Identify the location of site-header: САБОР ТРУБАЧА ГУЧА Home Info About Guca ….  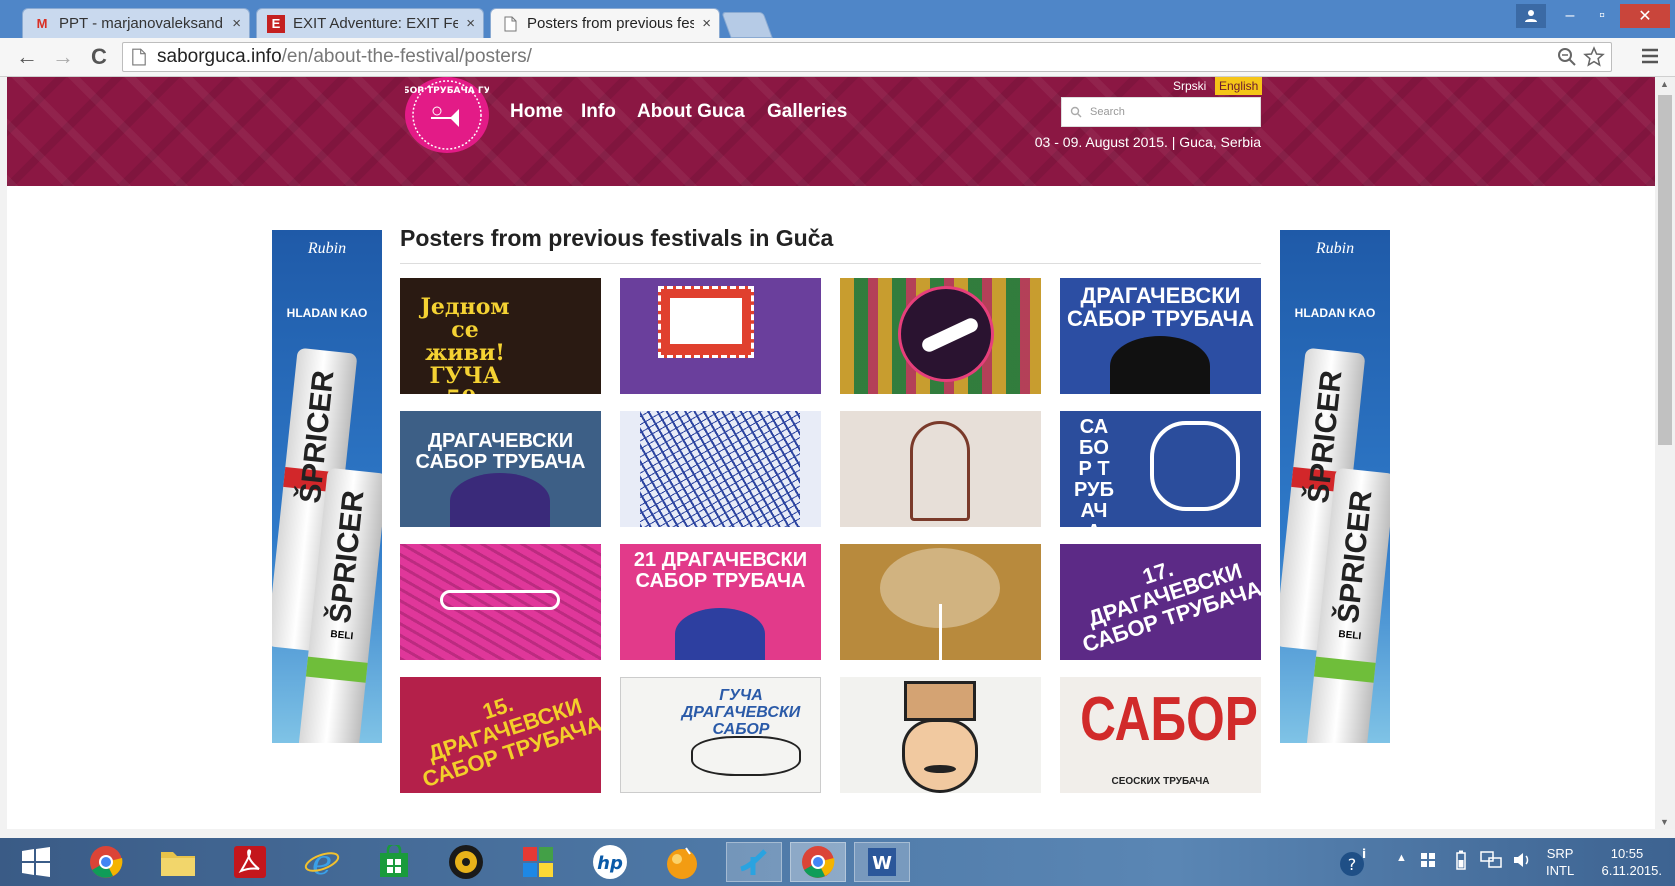
(831, 131).